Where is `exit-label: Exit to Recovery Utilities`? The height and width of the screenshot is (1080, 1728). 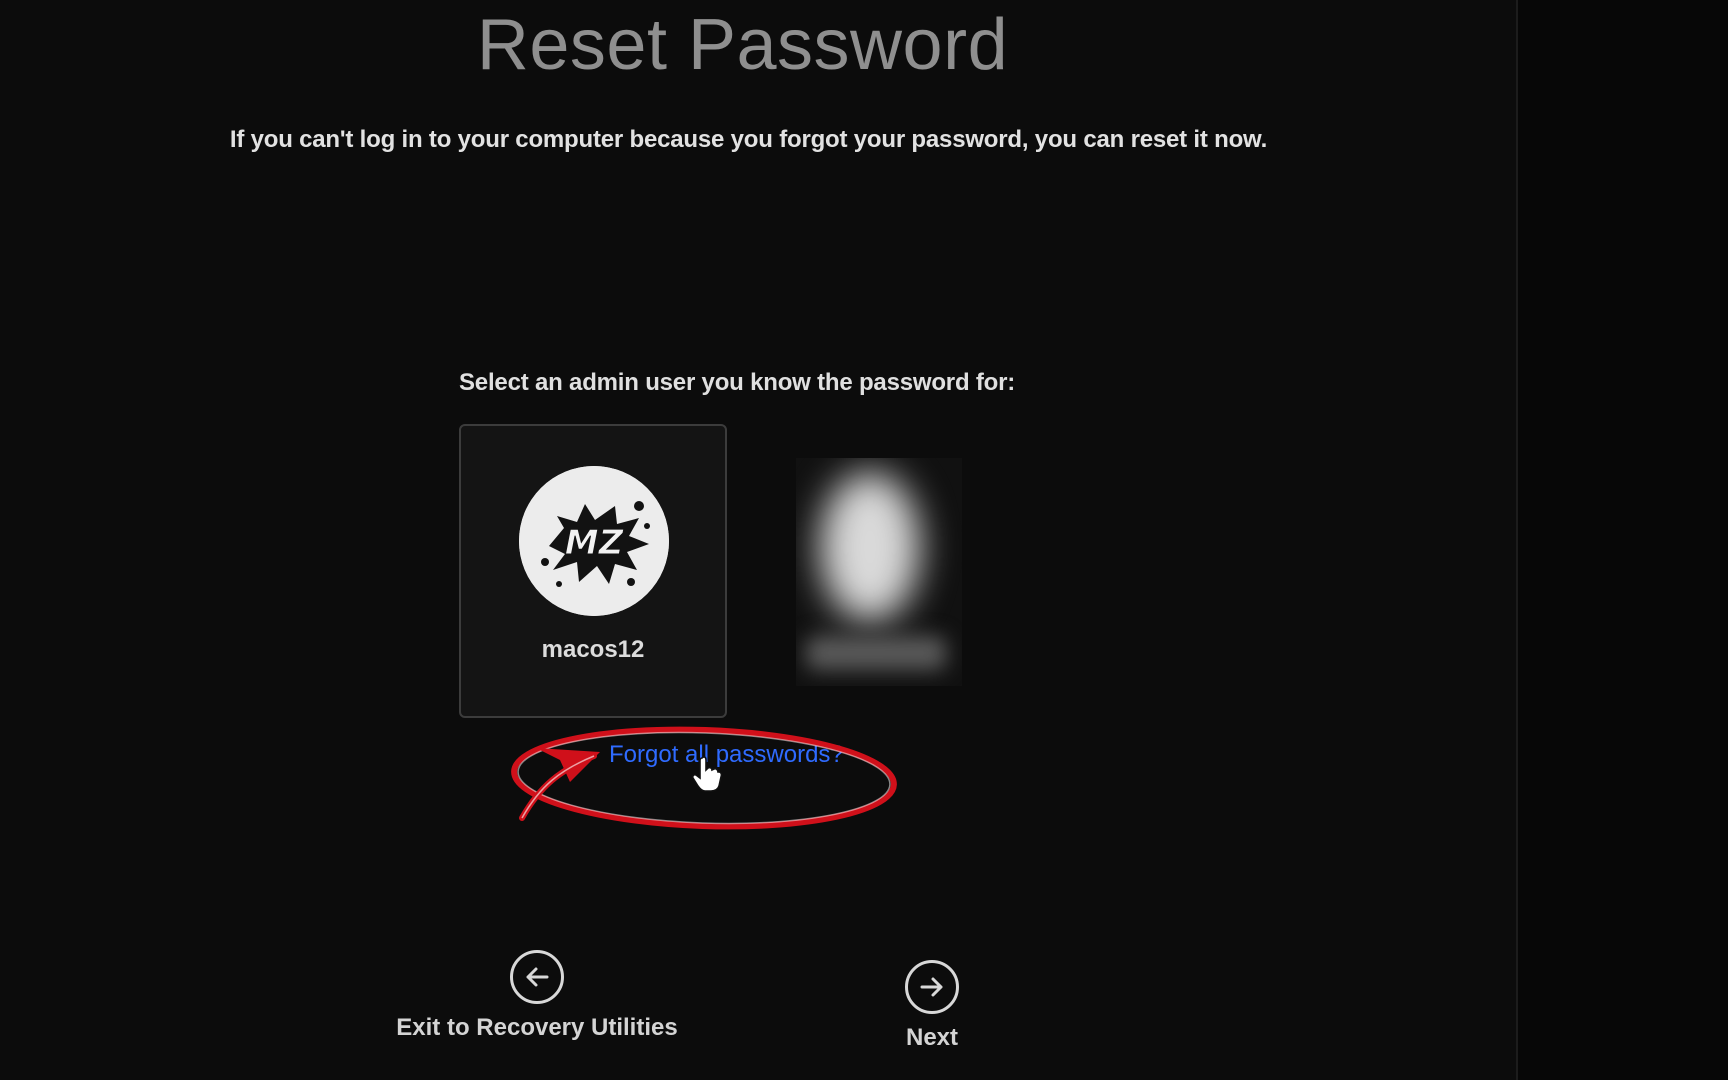 exit-label: Exit to Recovery Utilities is located at coordinates (537, 1027).